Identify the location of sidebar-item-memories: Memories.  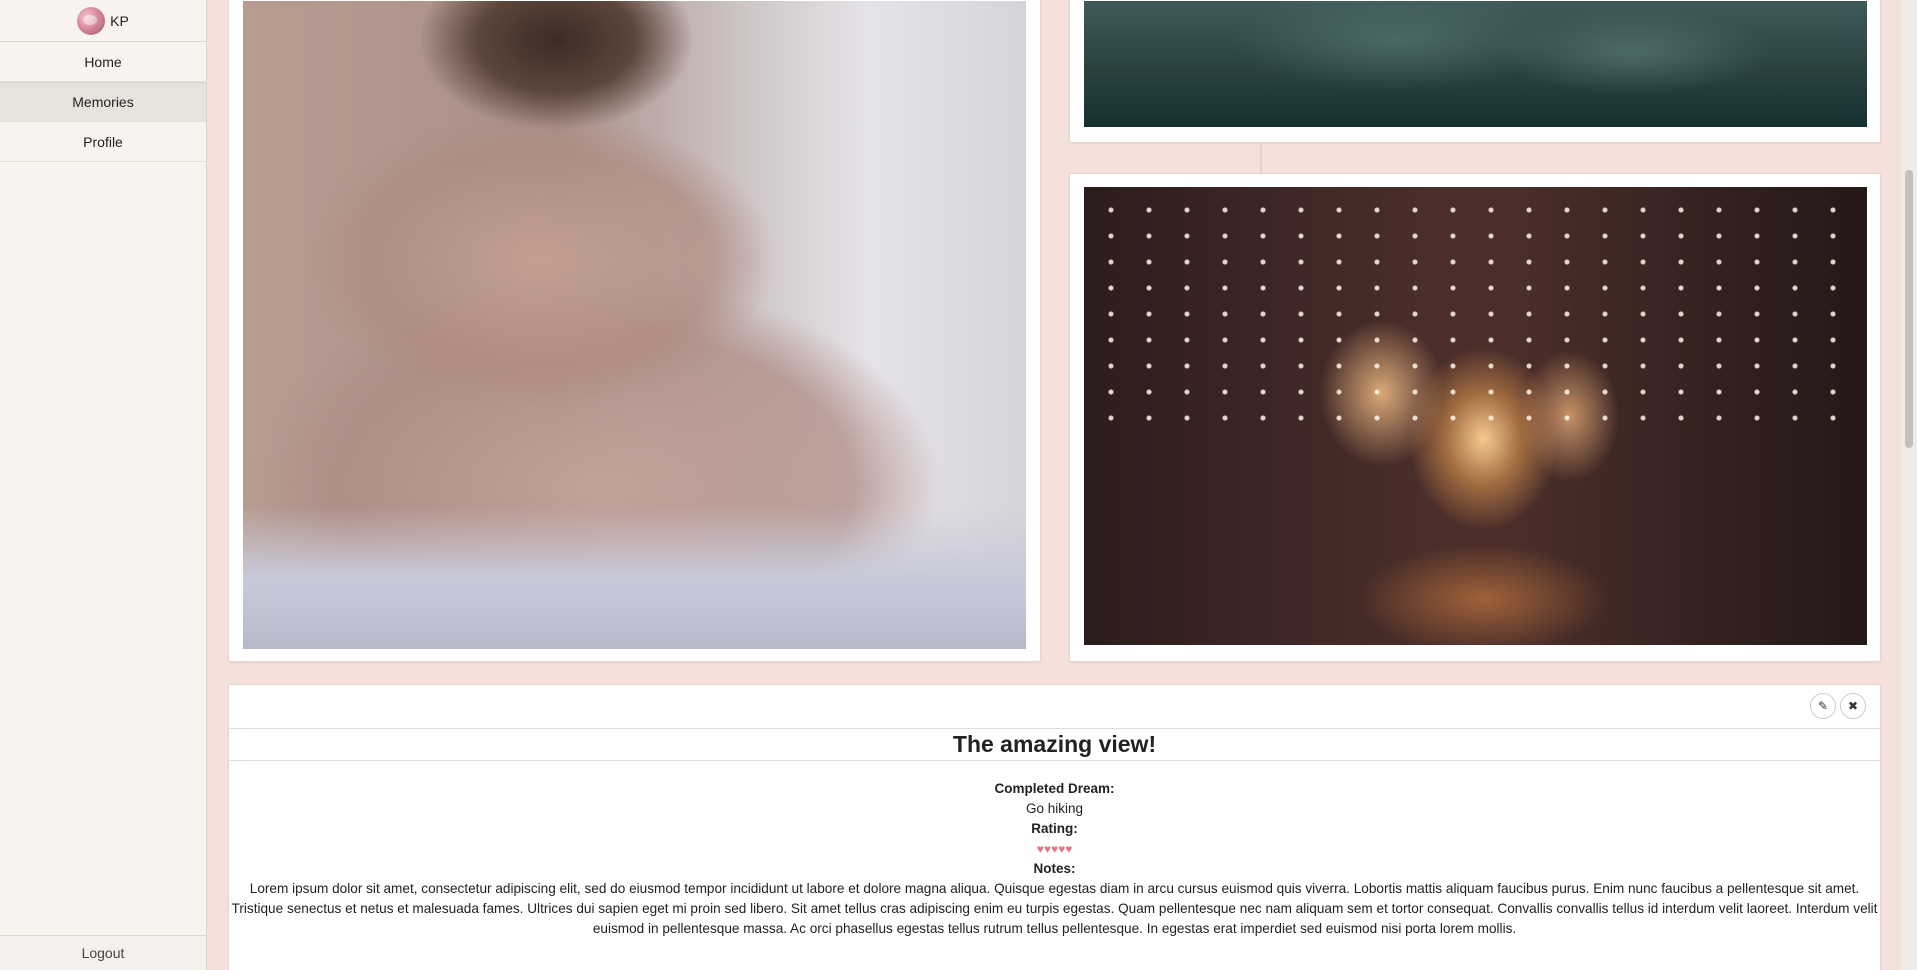
(103, 102).